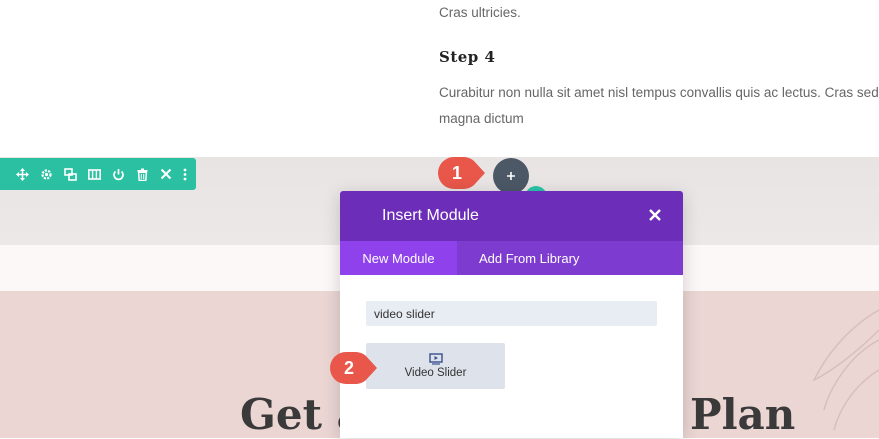 Image resolution: width=879 pixels, height=439 pixels. I want to click on tab-new-module: New Module, so click(398, 258).